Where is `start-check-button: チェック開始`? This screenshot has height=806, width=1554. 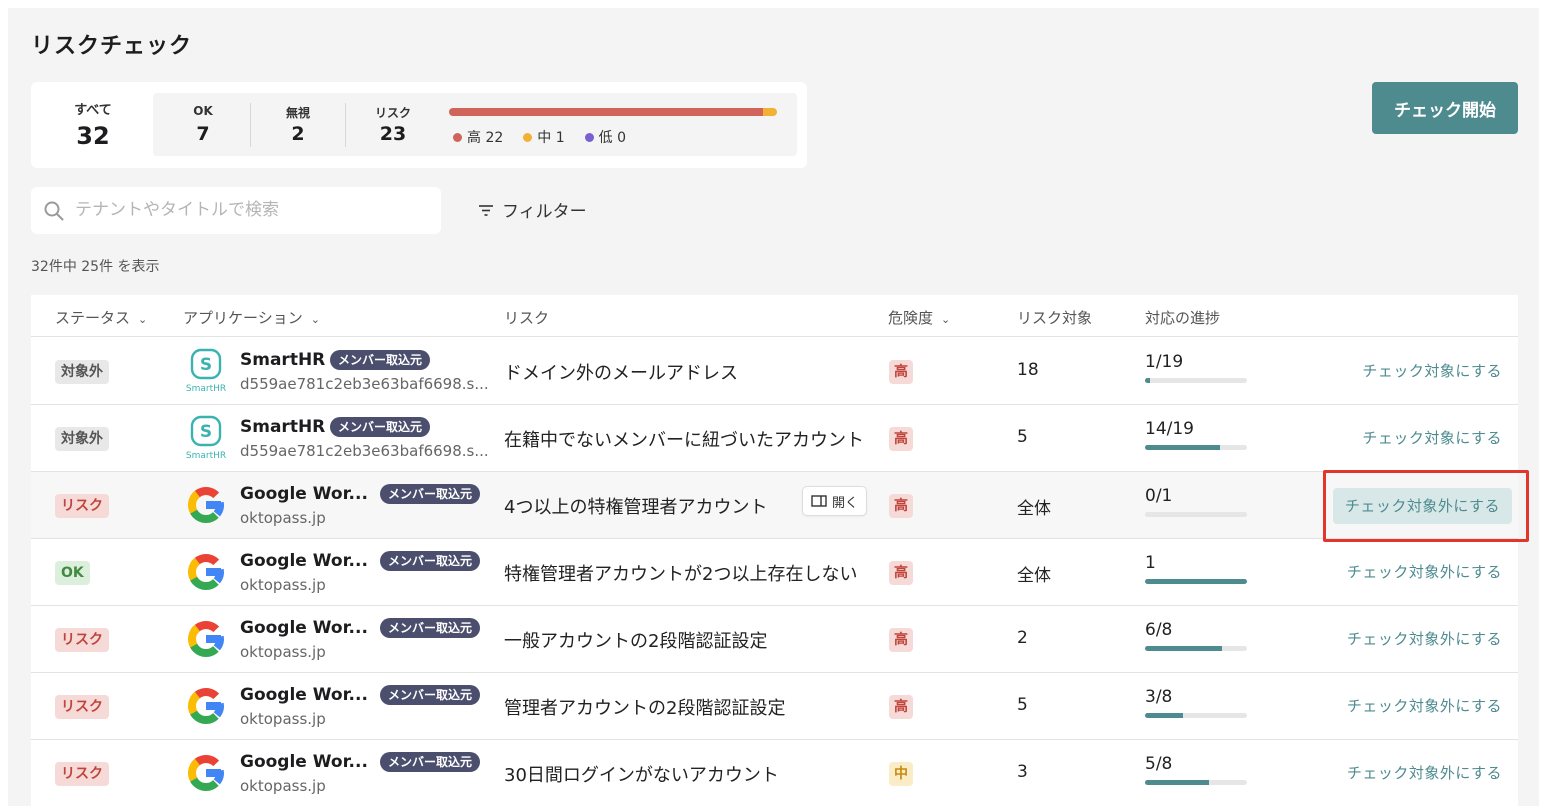
start-check-button: チェック開始 is located at coordinates (1445, 108).